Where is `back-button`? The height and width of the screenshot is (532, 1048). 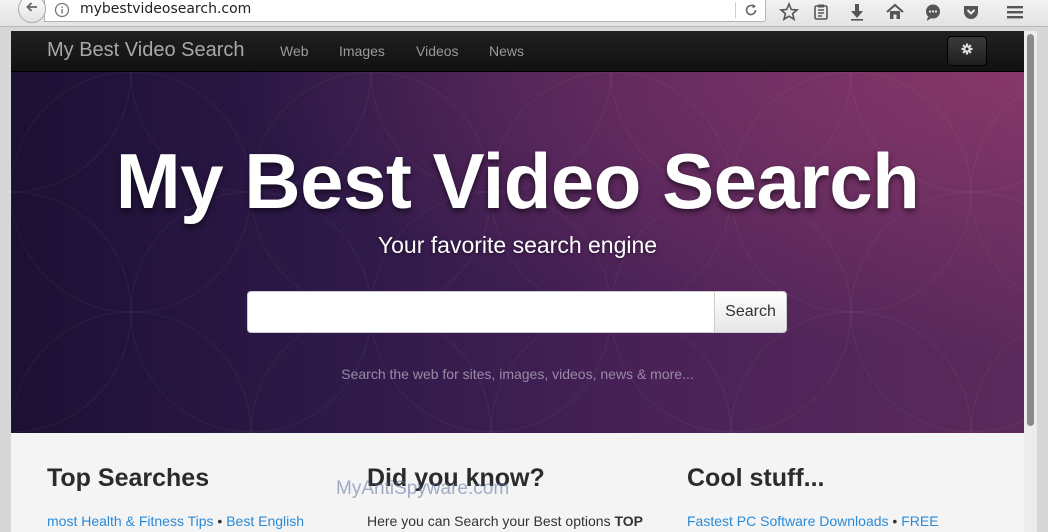 back-button is located at coordinates (32, 11).